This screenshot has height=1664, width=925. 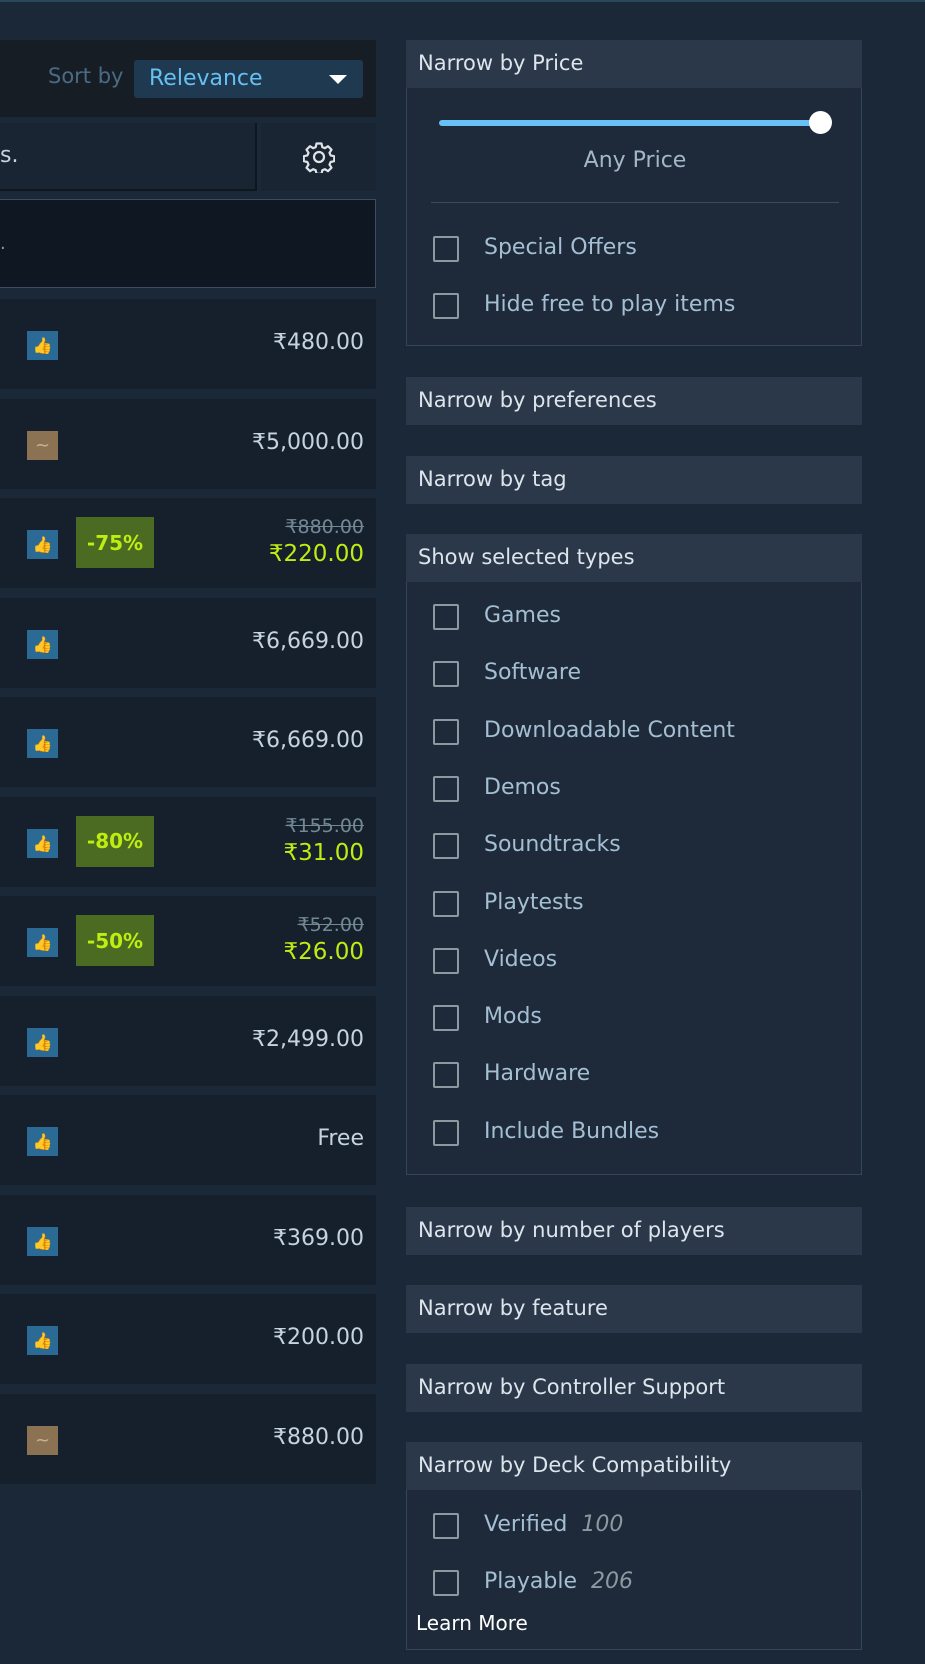 I want to click on gear-icon, so click(x=319, y=157).